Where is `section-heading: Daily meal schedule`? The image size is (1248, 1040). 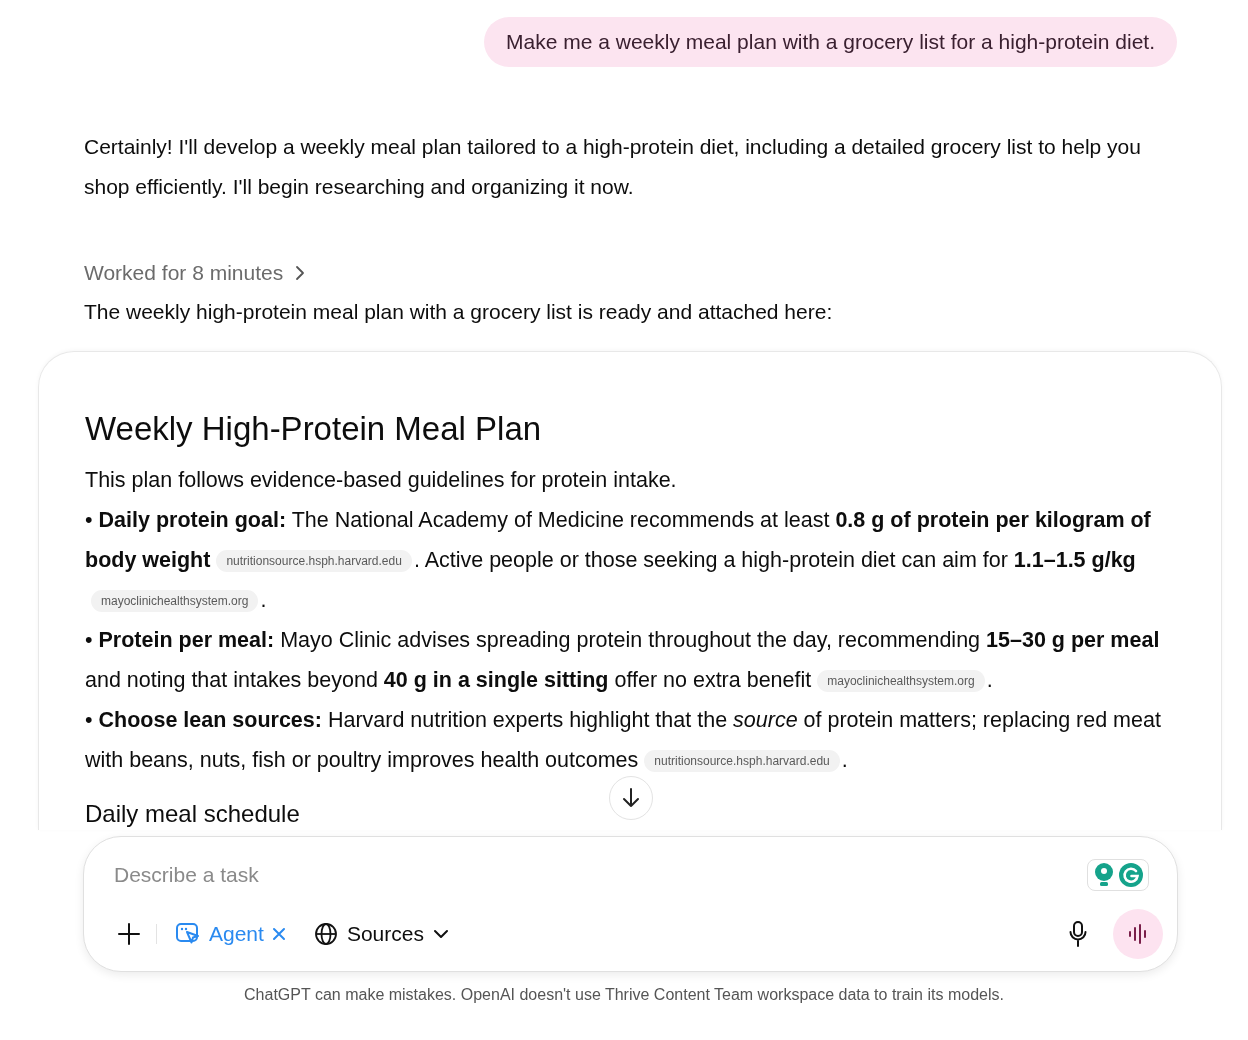
section-heading: Daily meal schedule is located at coordinates (193, 814).